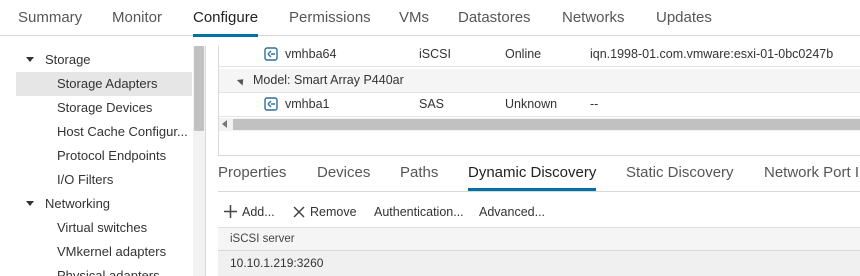 The width and height of the screenshot is (860, 276). What do you see at coordinates (252, 175) in the screenshot?
I see `tab-properties: Properties` at bounding box center [252, 175].